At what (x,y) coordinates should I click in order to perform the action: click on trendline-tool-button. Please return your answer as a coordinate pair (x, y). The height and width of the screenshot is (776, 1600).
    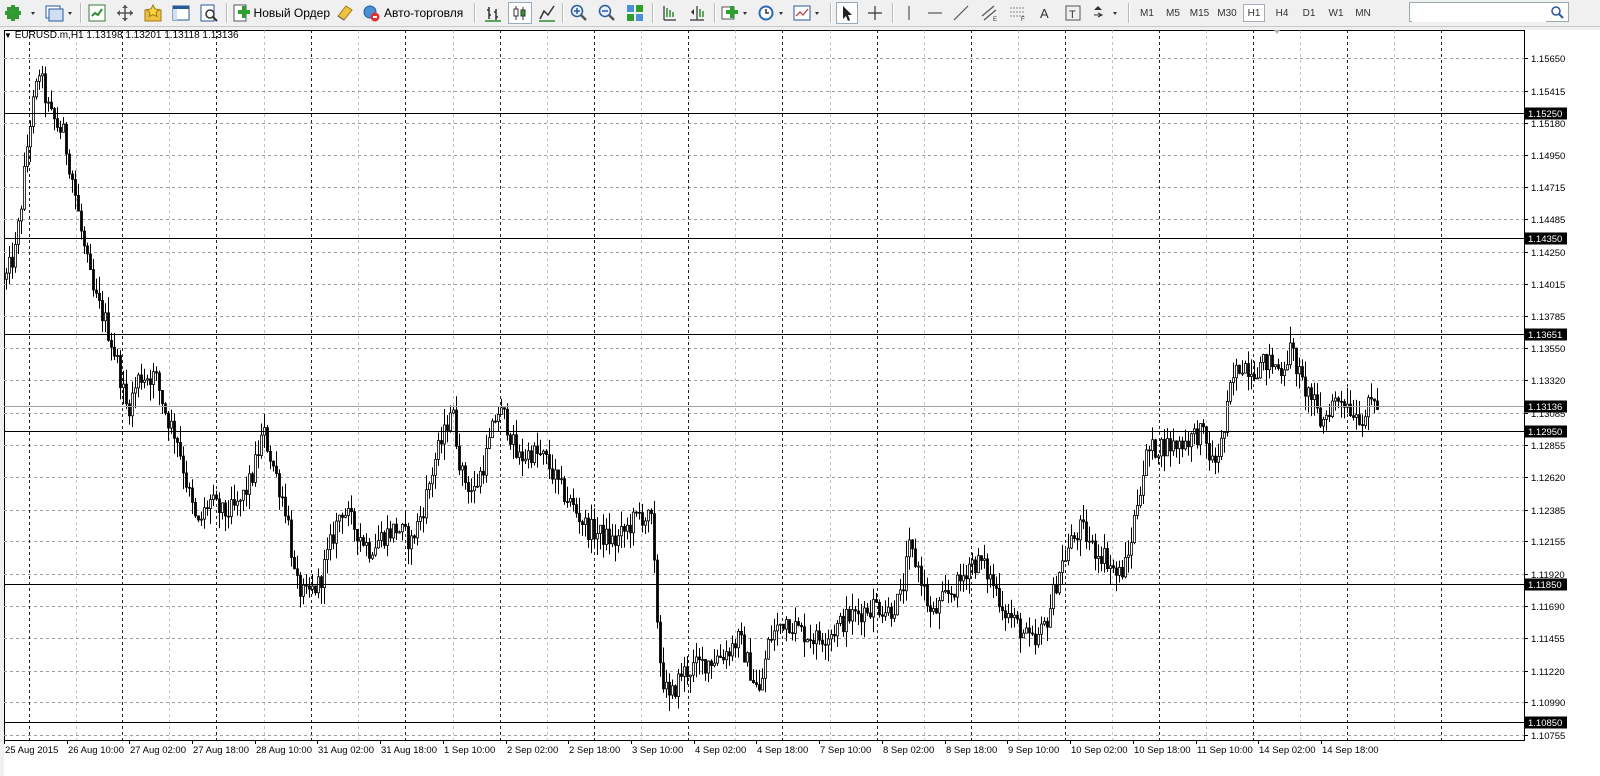
    Looking at the image, I should click on (961, 13).